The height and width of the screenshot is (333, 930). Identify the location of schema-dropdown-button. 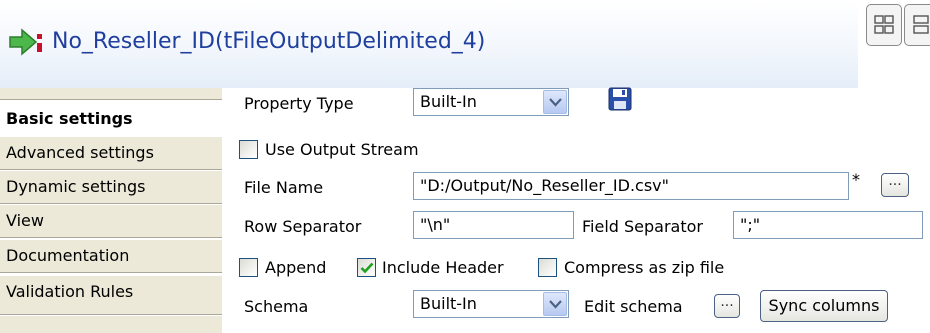
(555, 304).